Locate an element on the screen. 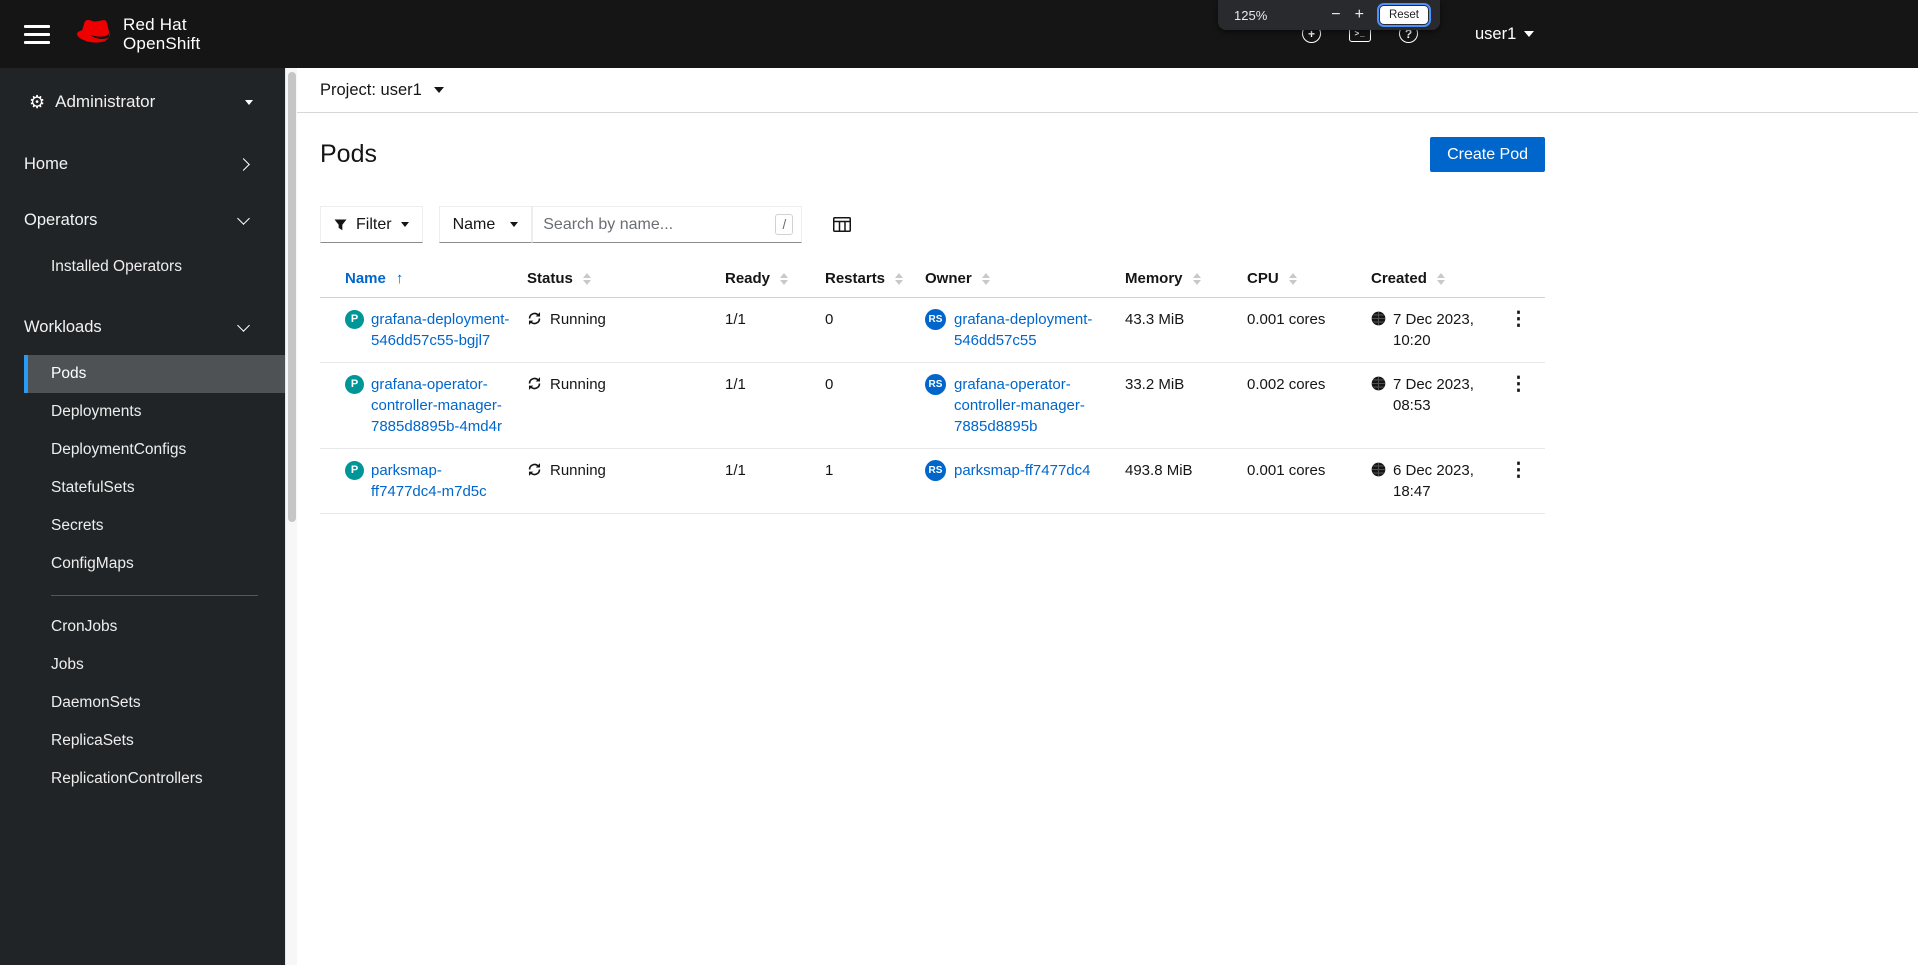  created-time: 10:20 is located at coordinates (1412, 340).